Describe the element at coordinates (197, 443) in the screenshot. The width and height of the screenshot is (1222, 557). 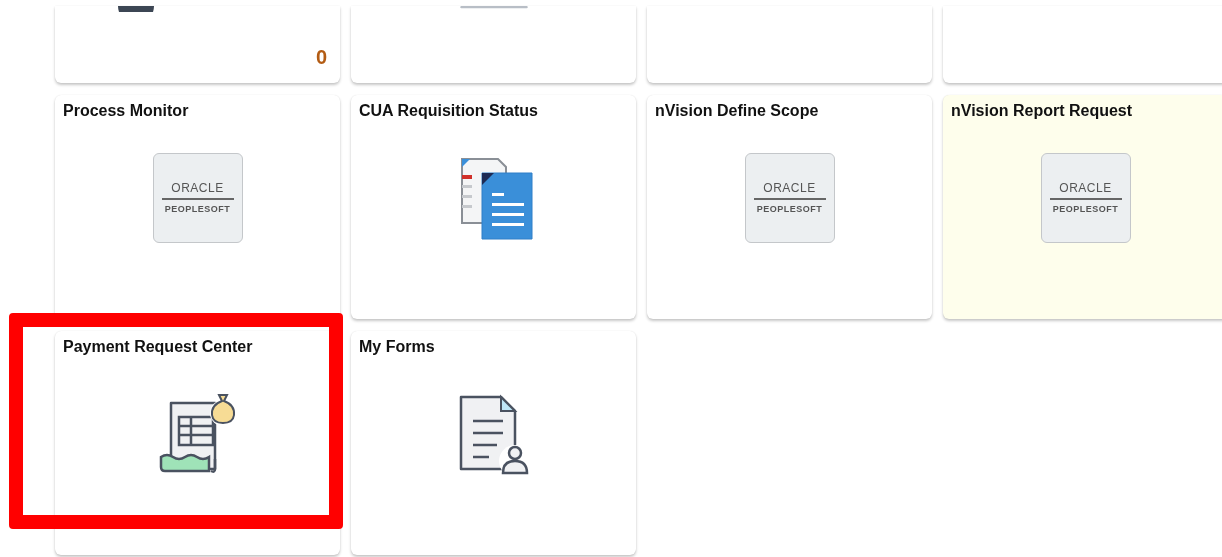
I see `tile: Payment Request Center` at that location.